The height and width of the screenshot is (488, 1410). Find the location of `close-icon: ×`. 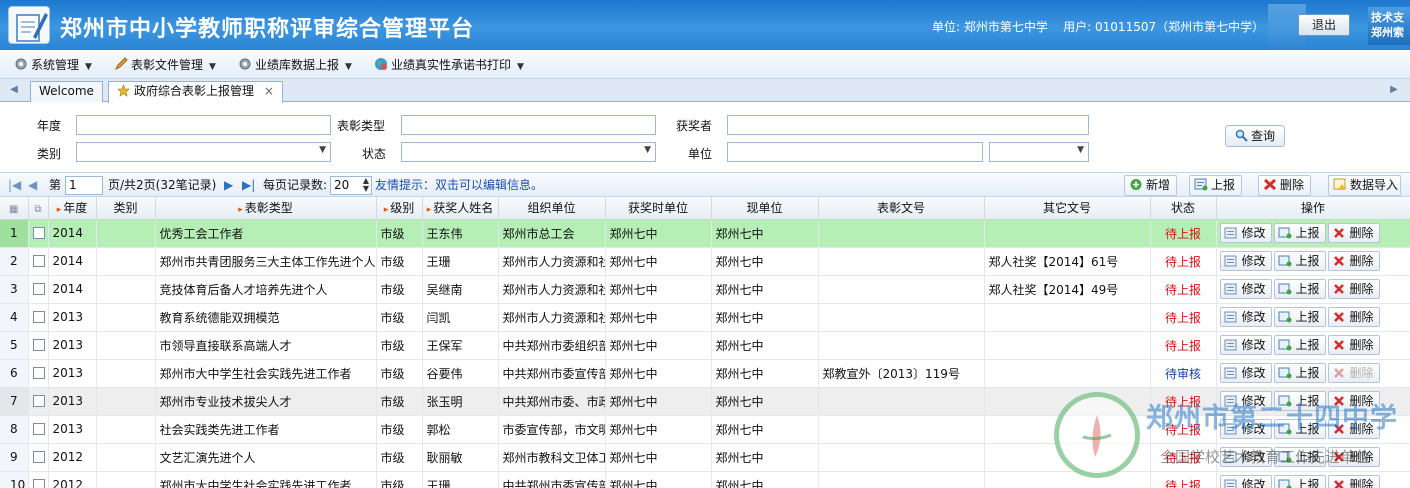

close-icon: × is located at coordinates (269, 91).